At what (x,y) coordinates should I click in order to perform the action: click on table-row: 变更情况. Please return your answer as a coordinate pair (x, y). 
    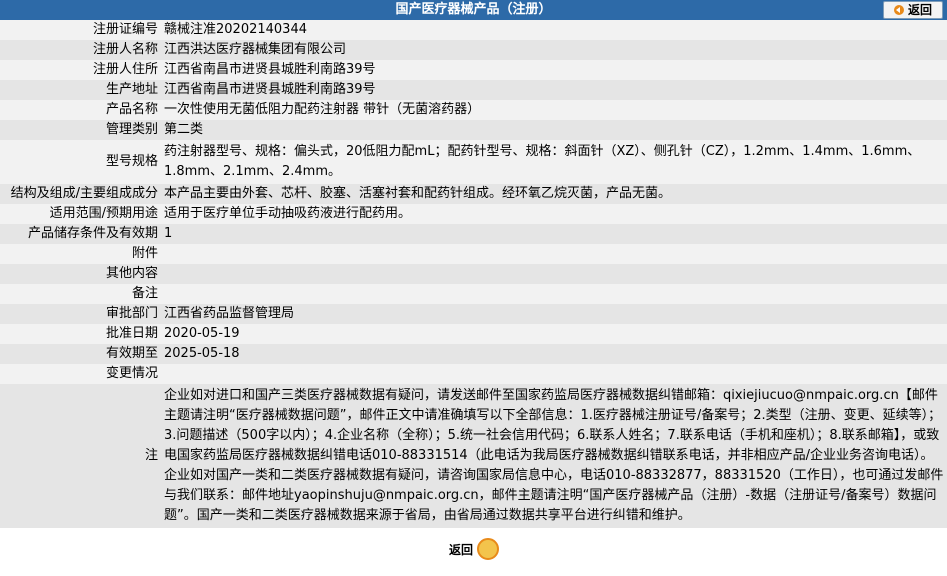
    Looking at the image, I should click on (473, 374).